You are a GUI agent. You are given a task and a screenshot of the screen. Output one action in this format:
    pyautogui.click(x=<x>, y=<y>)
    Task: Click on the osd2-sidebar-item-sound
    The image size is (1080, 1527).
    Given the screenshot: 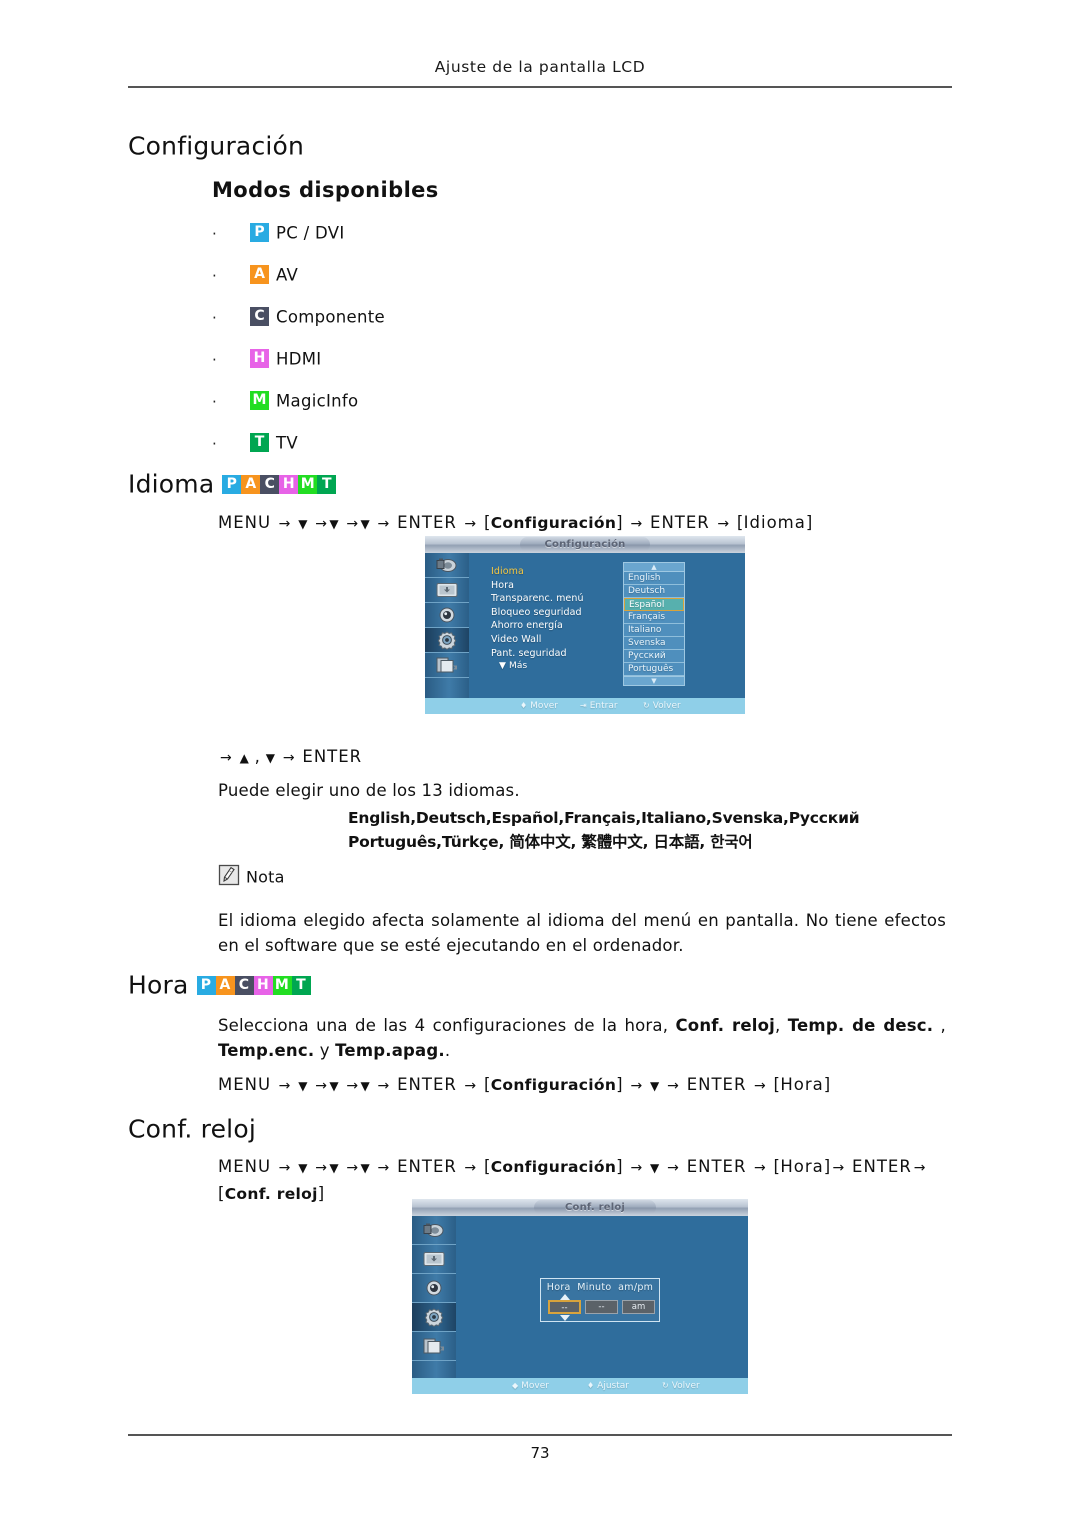 What is the action you would take?
    pyautogui.click(x=434, y=1288)
    